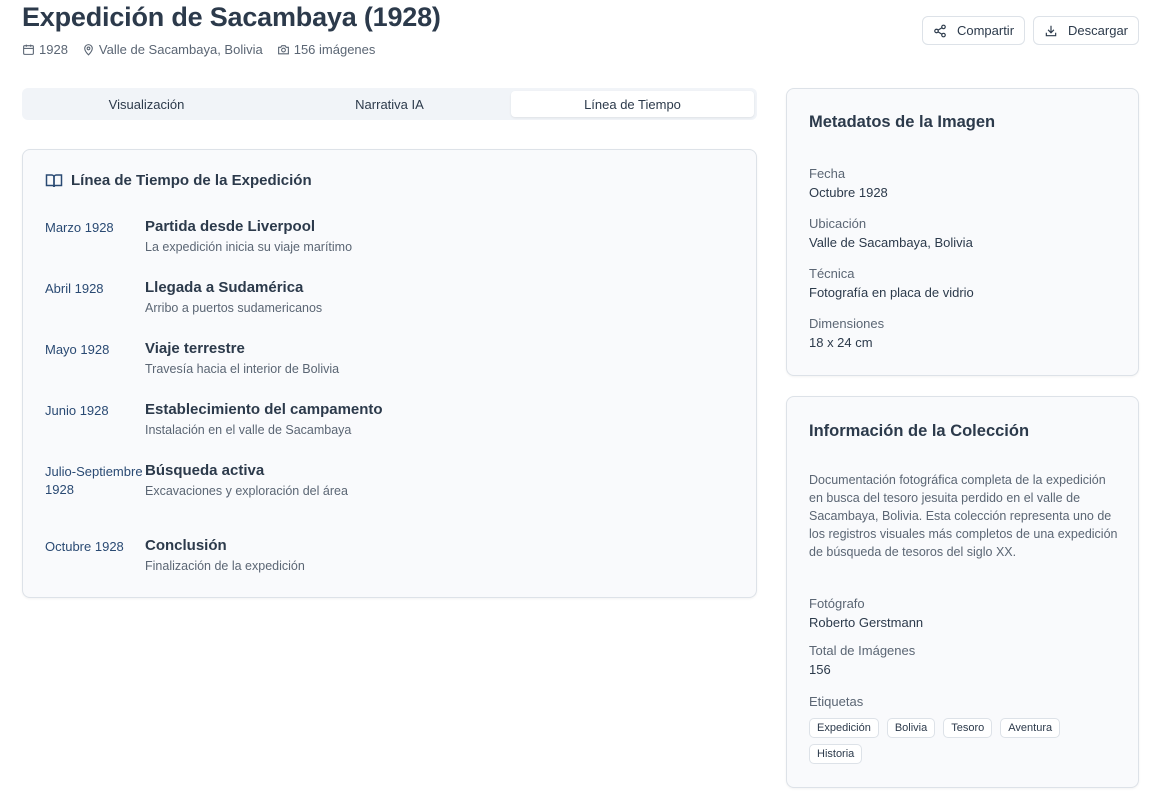 Image resolution: width=1163 pixels, height=806 pixels. I want to click on event-title: Partida desde Liverpool, so click(230, 226).